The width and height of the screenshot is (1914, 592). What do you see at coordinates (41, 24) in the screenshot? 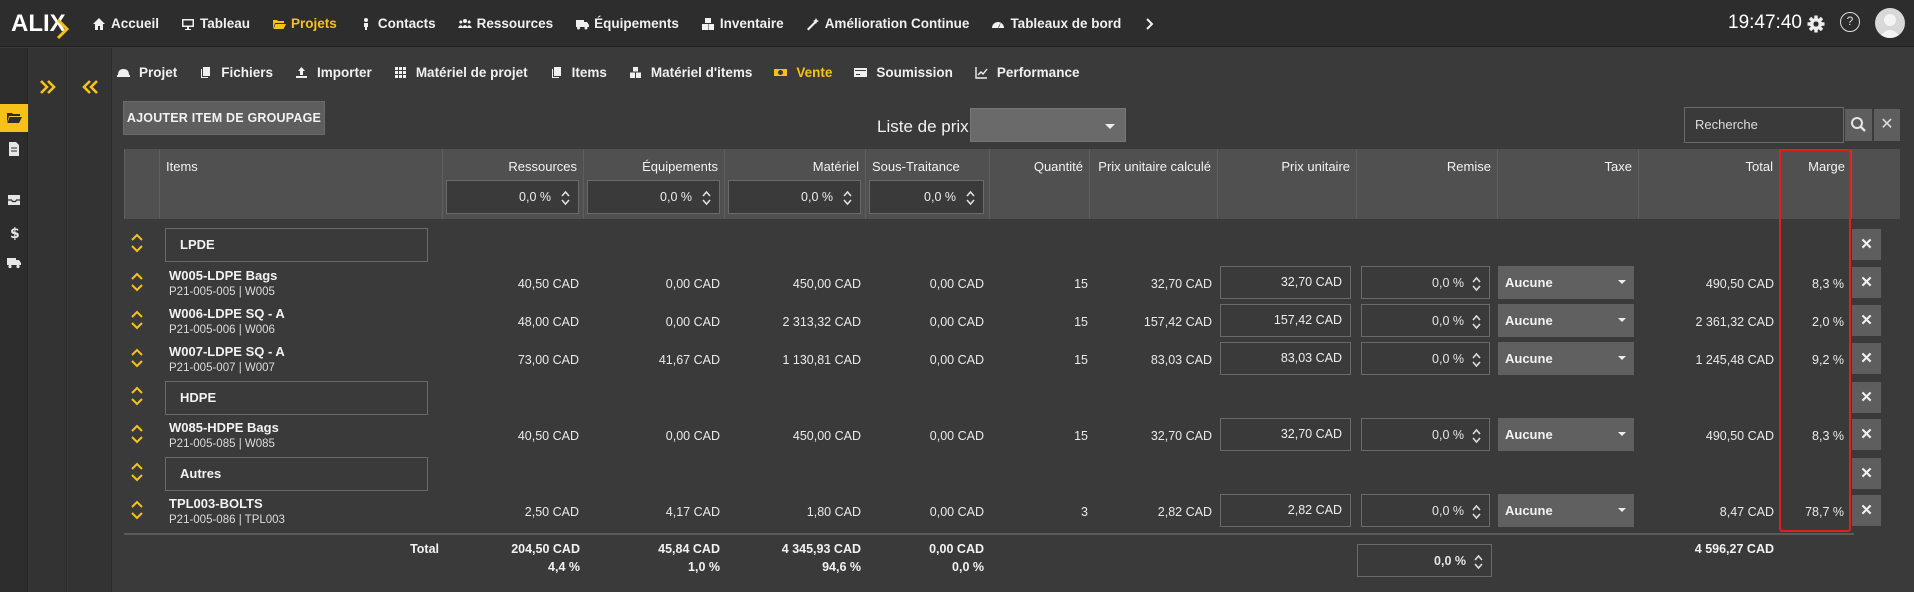
I see `alix-logo: ALIX` at bounding box center [41, 24].